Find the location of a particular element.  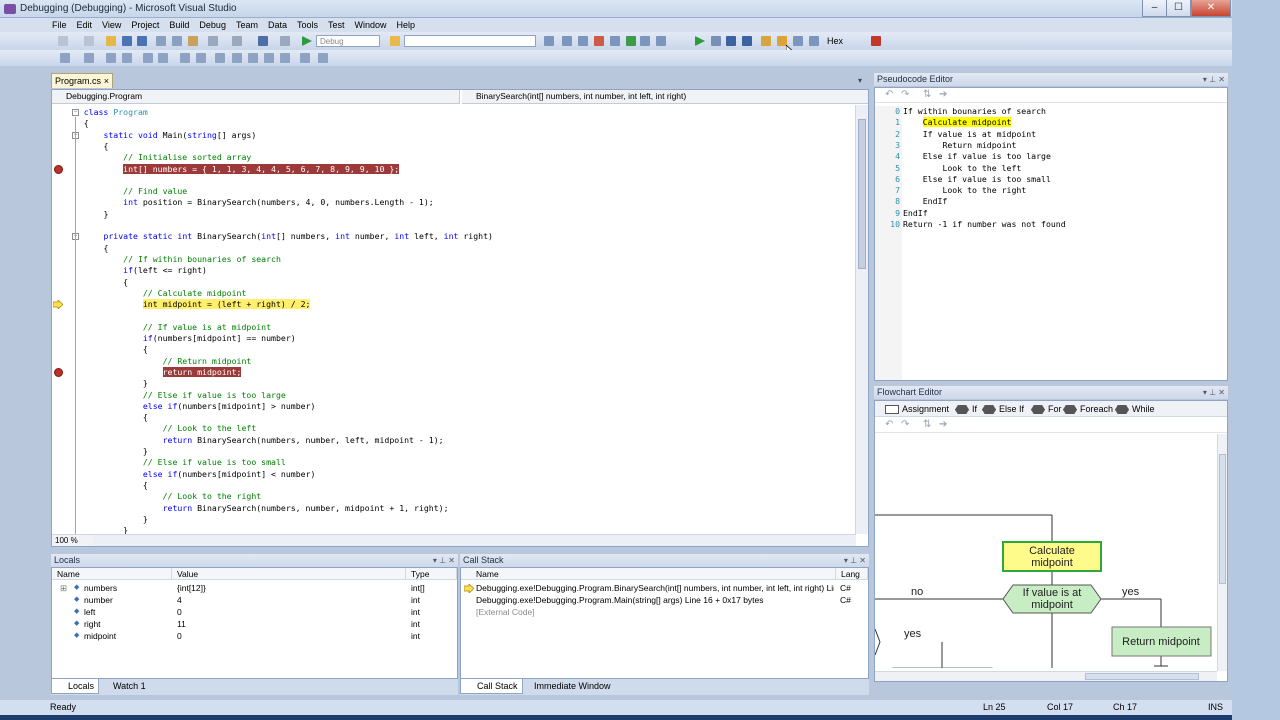

undo-icon: ↶ is located at coordinates (889, 94).